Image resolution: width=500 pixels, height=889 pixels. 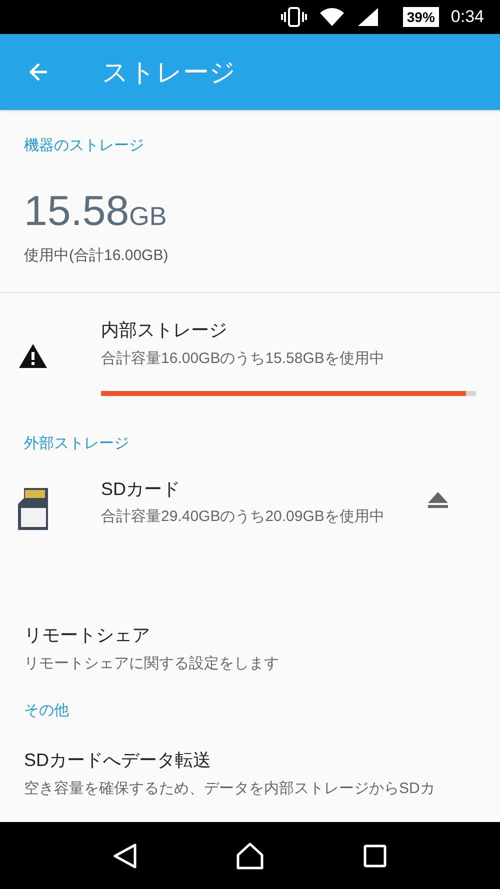 I want to click on recents-icon, so click(x=375, y=856).